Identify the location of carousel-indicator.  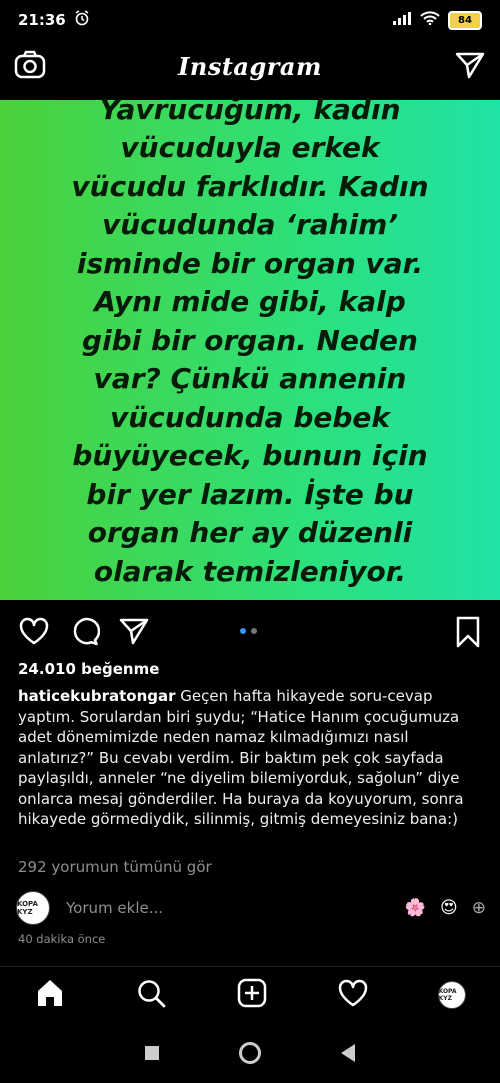
(248, 631).